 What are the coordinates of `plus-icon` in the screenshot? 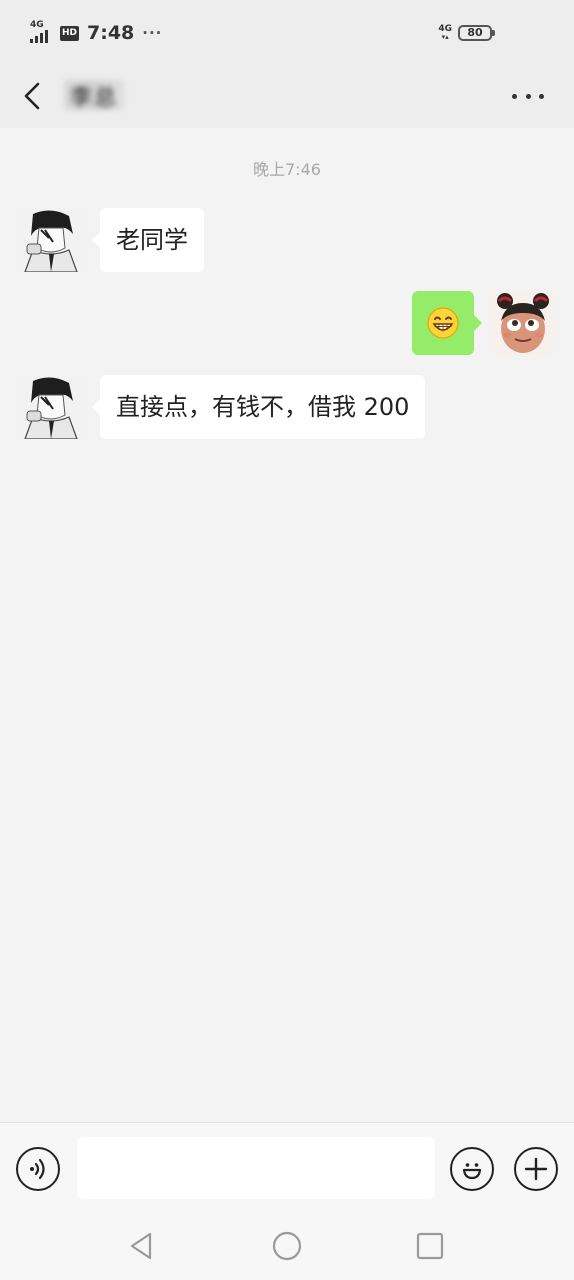 It's located at (536, 1169).